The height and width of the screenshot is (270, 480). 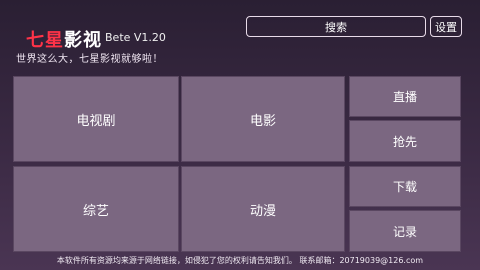 I want to click on app-version: Bete V1.20, so click(x=135, y=37).